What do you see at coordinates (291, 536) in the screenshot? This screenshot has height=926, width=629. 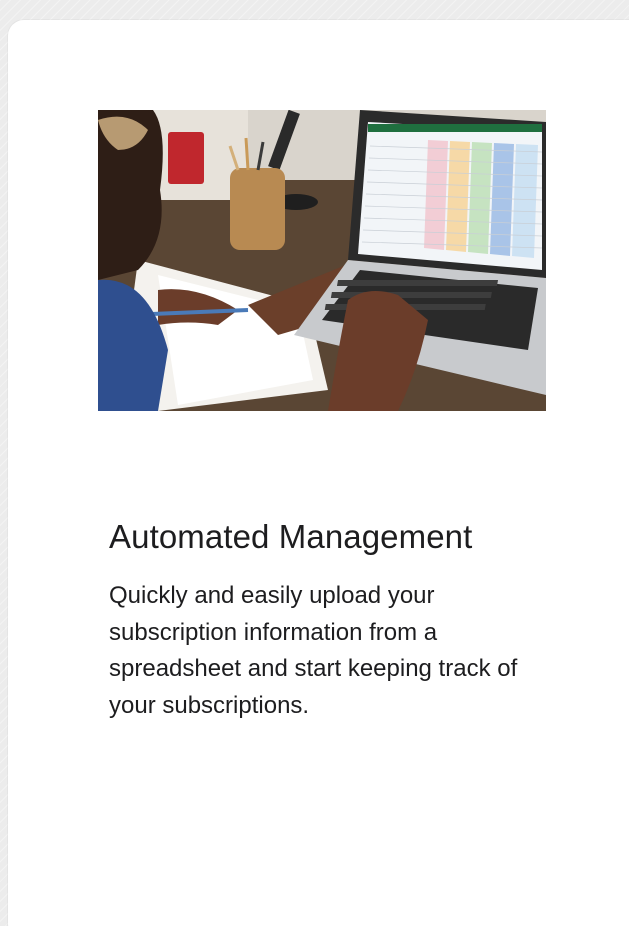 I see `feature-title: Automated Management` at bounding box center [291, 536].